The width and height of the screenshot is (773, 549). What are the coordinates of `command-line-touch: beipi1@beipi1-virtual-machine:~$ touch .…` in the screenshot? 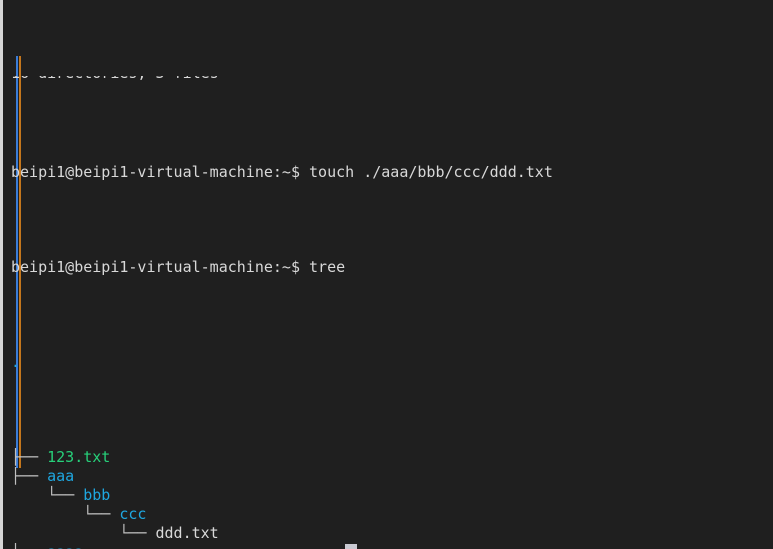 It's located at (392, 172).